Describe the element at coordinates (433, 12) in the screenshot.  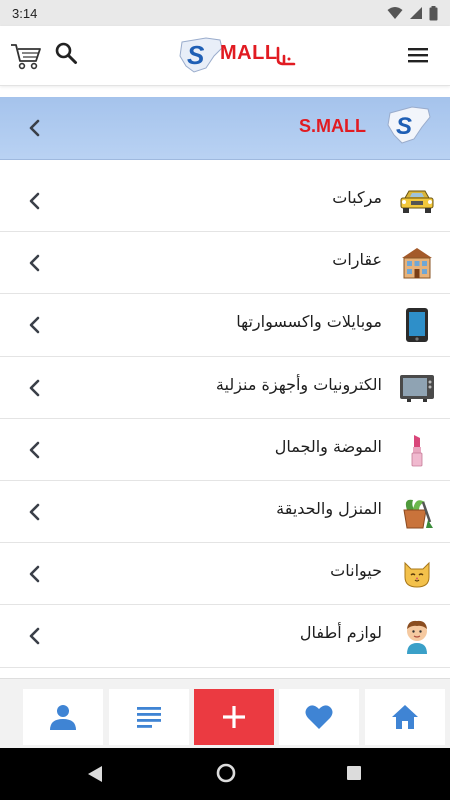
I see `battery-icon` at that location.